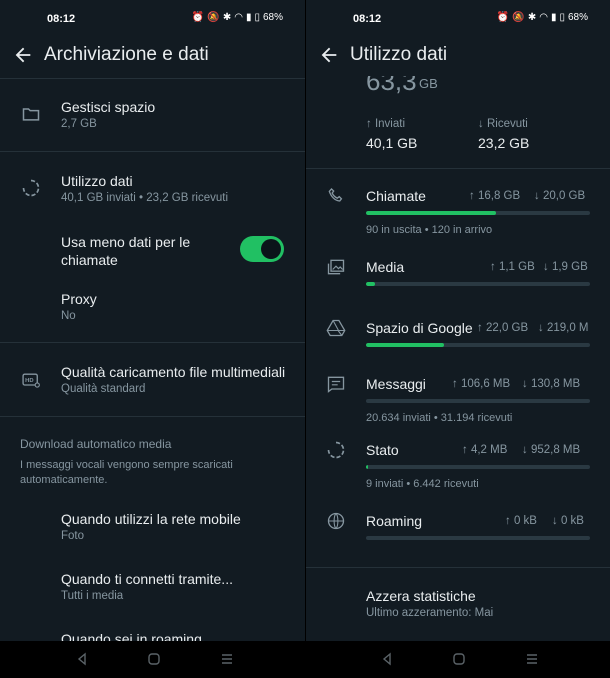 This screenshot has width=610, height=678. What do you see at coordinates (131, 636) in the screenshot?
I see `auto-download-roaming-title: Quando sei in roaming` at bounding box center [131, 636].